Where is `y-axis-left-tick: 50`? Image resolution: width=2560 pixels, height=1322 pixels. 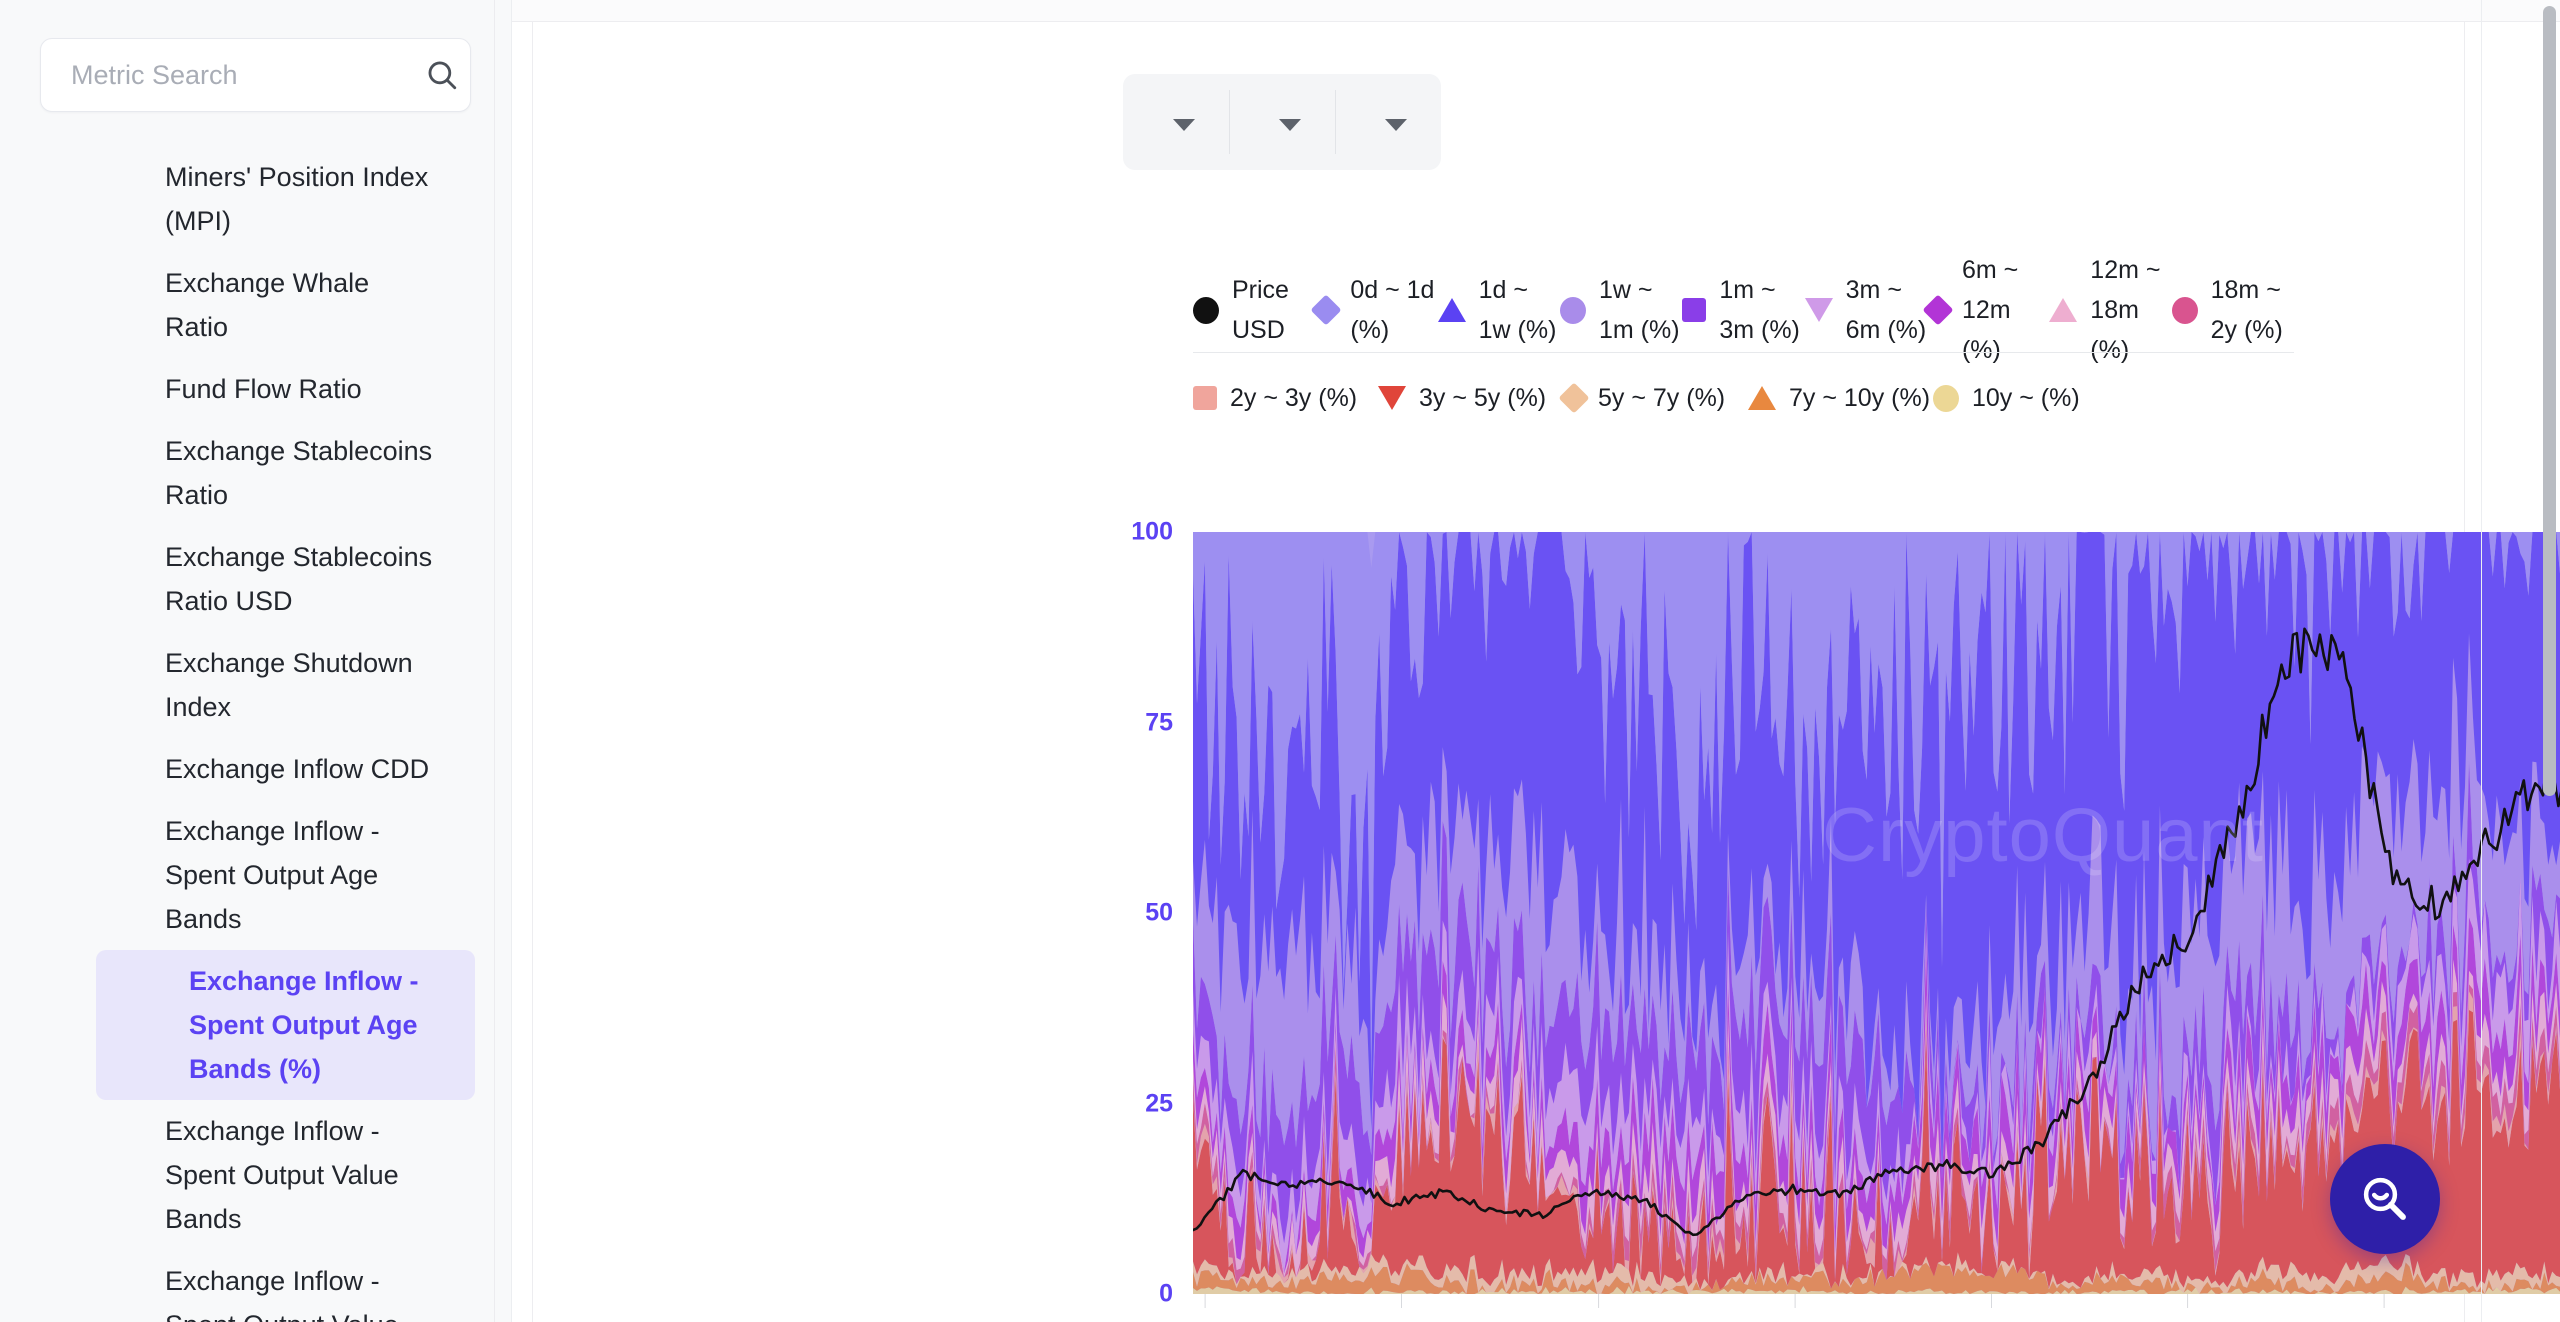
y-axis-left-tick: 50 is located at coordinates (1159, 912).